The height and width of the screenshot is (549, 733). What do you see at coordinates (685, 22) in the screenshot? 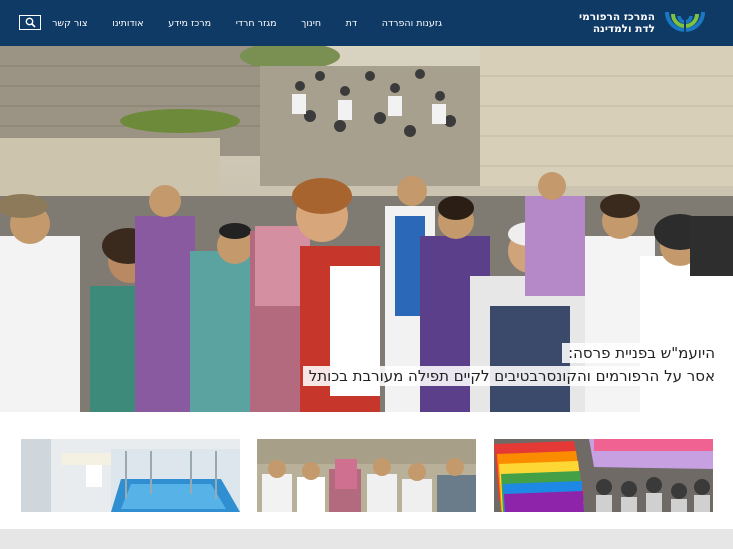
I see `logo-icon` at bounding box center [685, 22].